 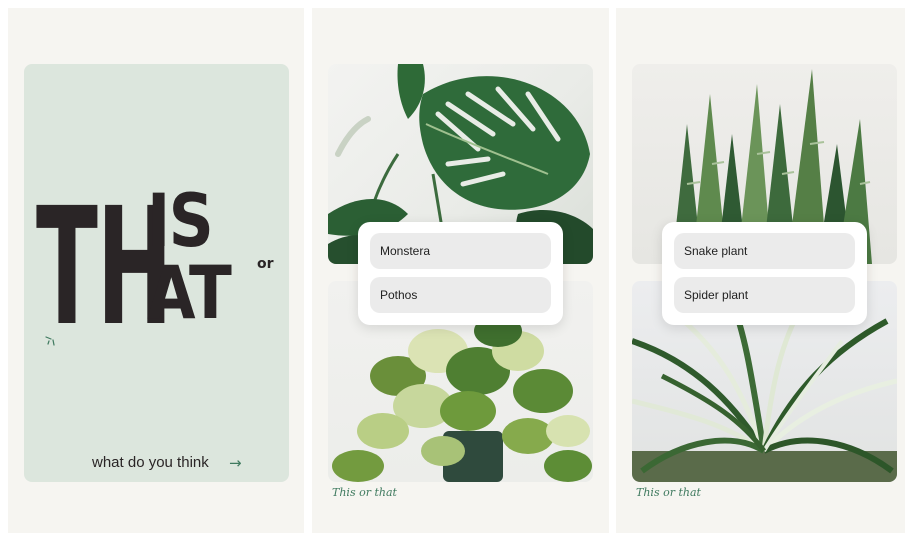 I want to click on title-or: or, so click(x=265, y=264).